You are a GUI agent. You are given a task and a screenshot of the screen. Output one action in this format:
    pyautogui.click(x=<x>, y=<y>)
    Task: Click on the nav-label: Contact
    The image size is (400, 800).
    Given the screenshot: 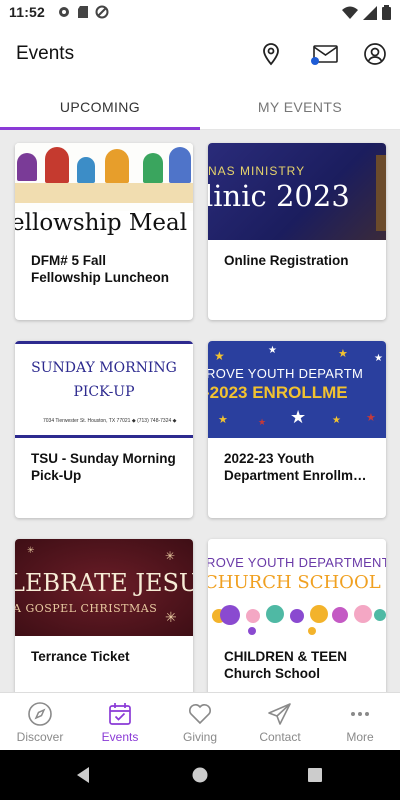 What is the action you would take?
    pyautogui.click(x=280, y=737)
    